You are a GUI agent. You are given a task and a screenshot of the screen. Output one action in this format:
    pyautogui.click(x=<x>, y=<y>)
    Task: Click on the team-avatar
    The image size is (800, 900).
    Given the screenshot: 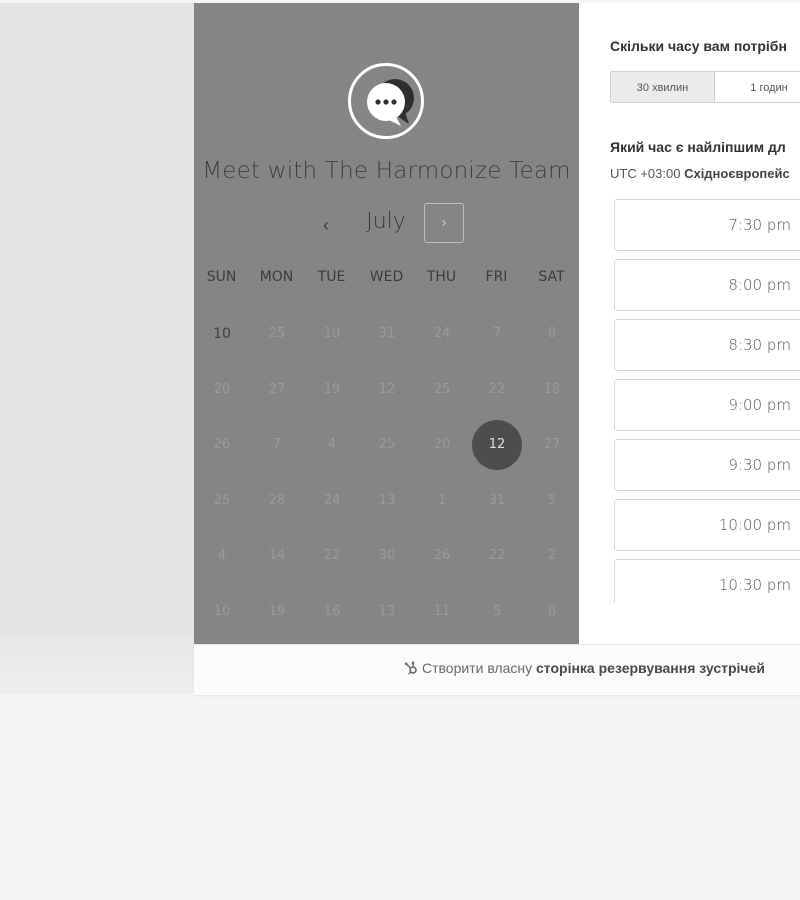 What is the action you would take?
    pyautogui.click(x=386, y=101)
    